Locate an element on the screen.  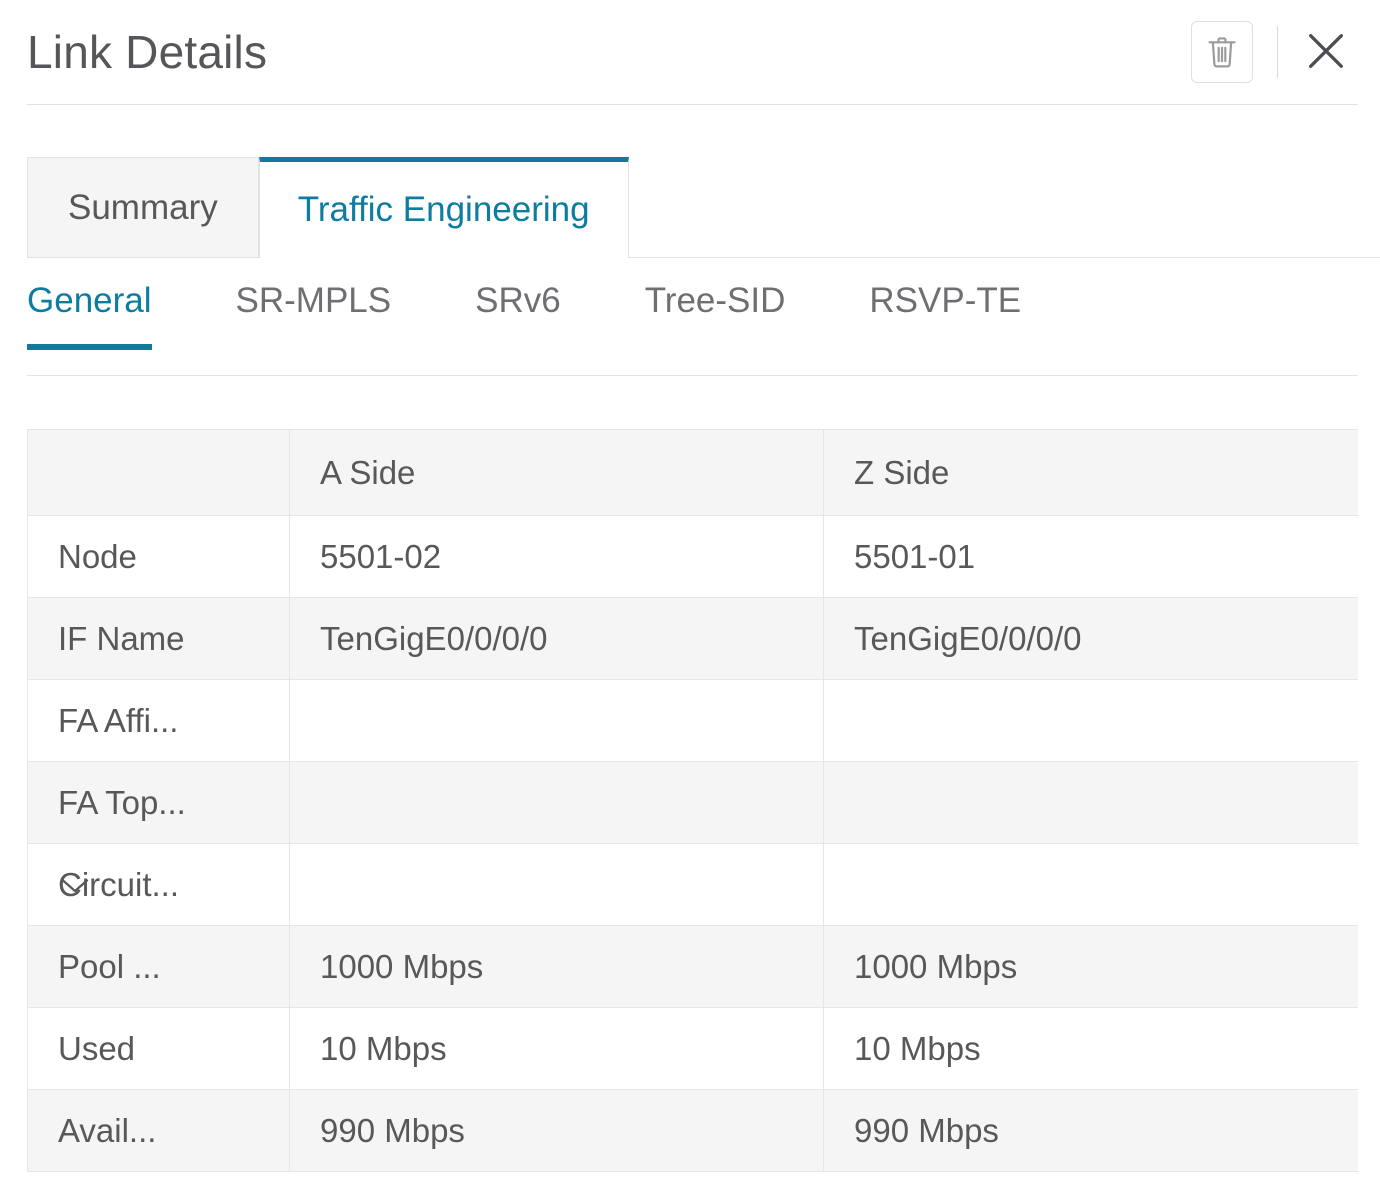
table-row: Node 5501-02 5501-01 is located at coordinates (692, 556).